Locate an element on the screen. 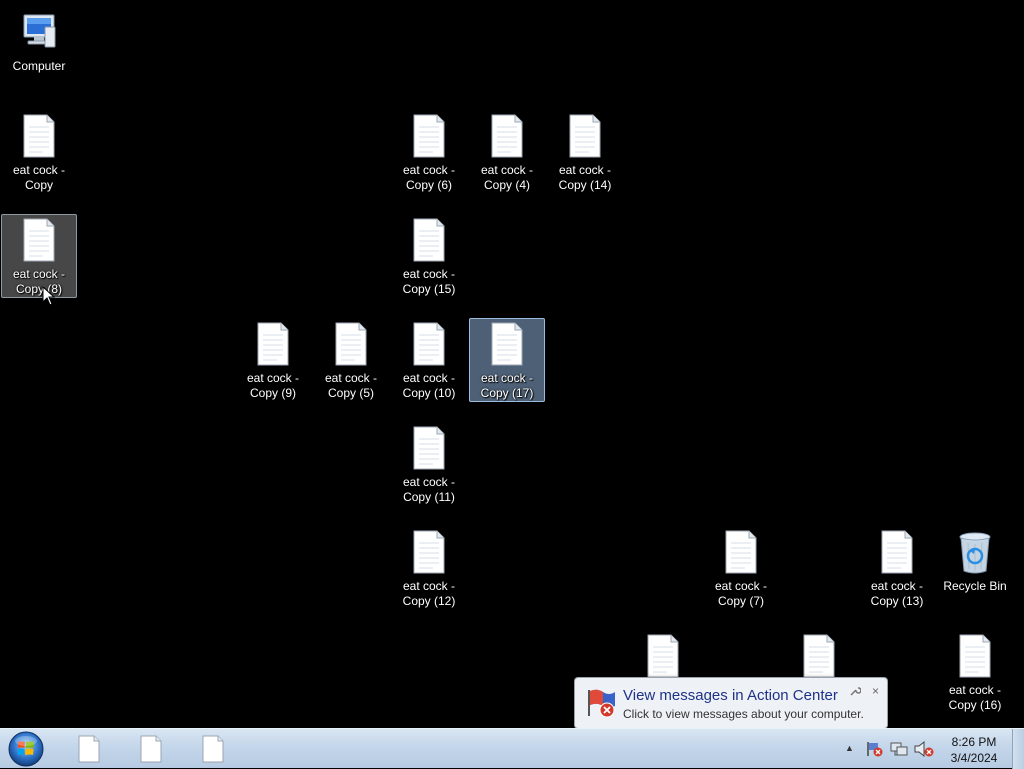  file-icon-copy-11: eat cock - Copy (11) is located at coordinates (429, 464).